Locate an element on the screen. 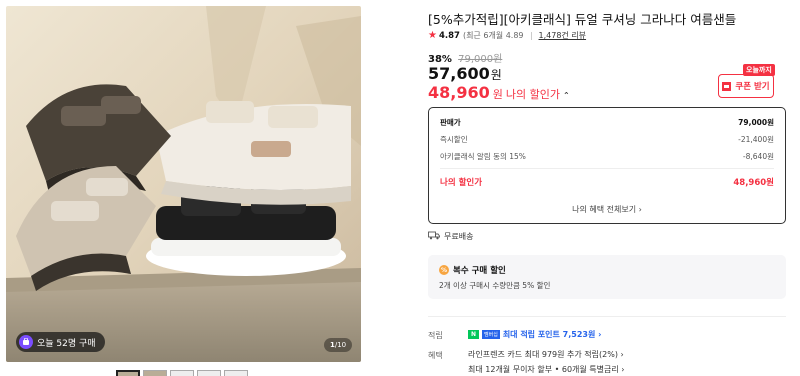 The height and width of the screenshot is (376, 800). get-coupon-label: 쿠폰 받기 is located at coordinates (752, 87).